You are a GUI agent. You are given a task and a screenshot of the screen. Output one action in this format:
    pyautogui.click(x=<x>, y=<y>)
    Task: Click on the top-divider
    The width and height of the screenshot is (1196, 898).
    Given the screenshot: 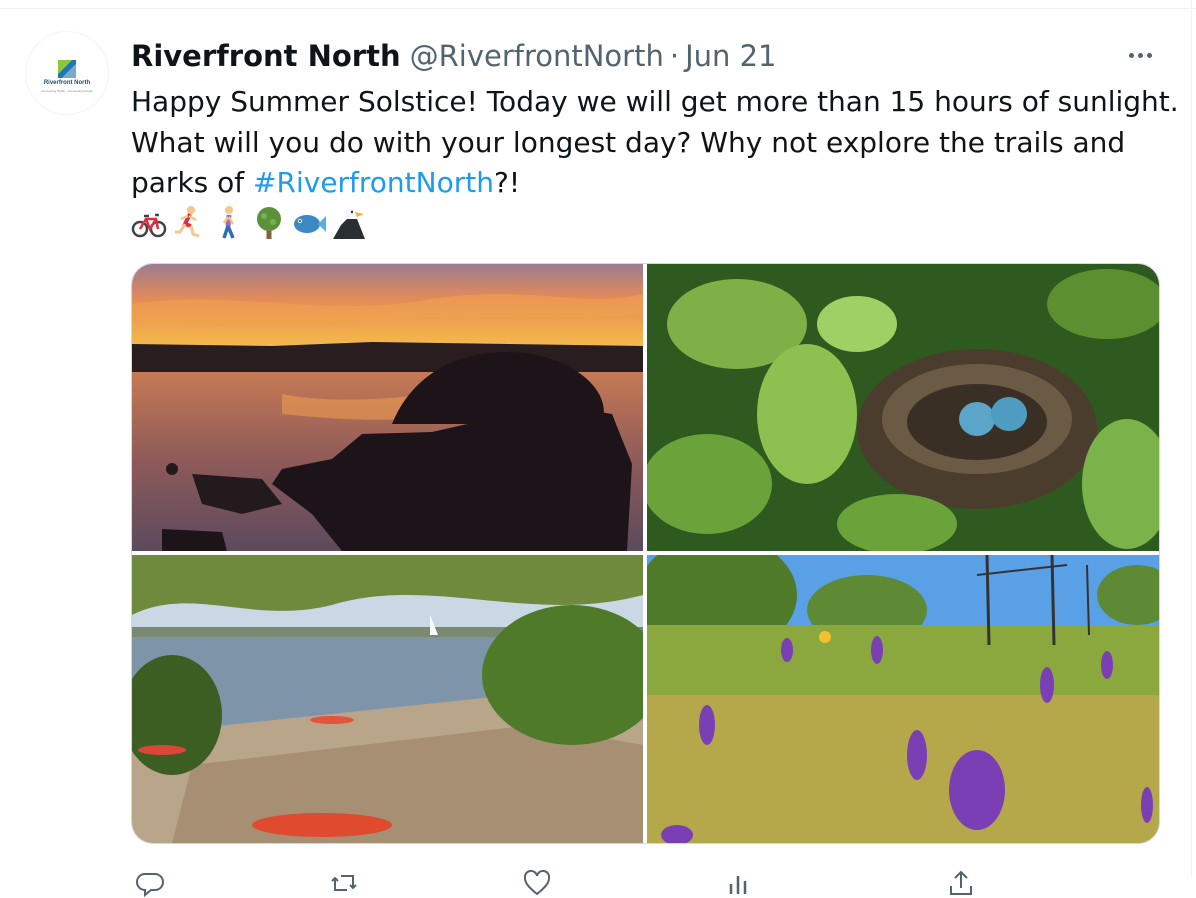 What is the action you would take?
    pyautogui.click(x=598, y=8)
    